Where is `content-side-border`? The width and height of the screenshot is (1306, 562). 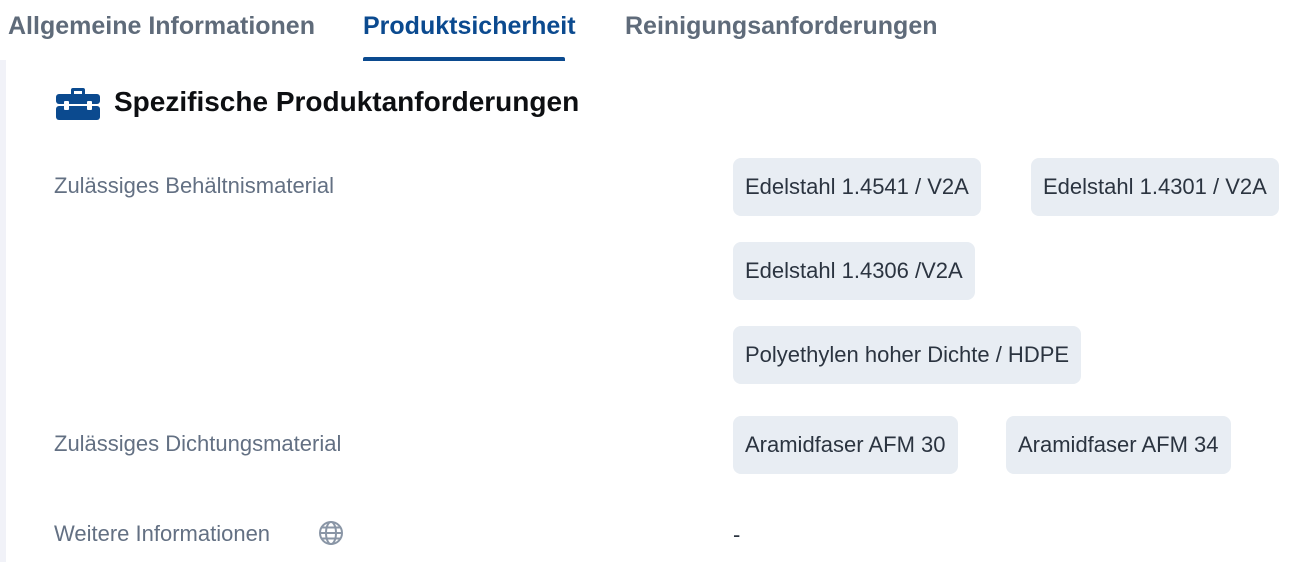 content-side-border is located at coordinates (3, 311).